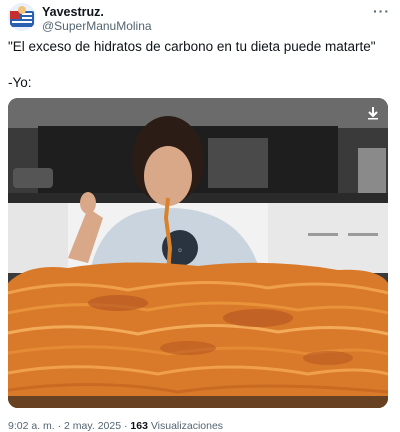 This screenshot has width=400, height=432. Describe the element at coordinates (97, 12) in the screenshot. I see `display-name: Yavestruz.` at that location.